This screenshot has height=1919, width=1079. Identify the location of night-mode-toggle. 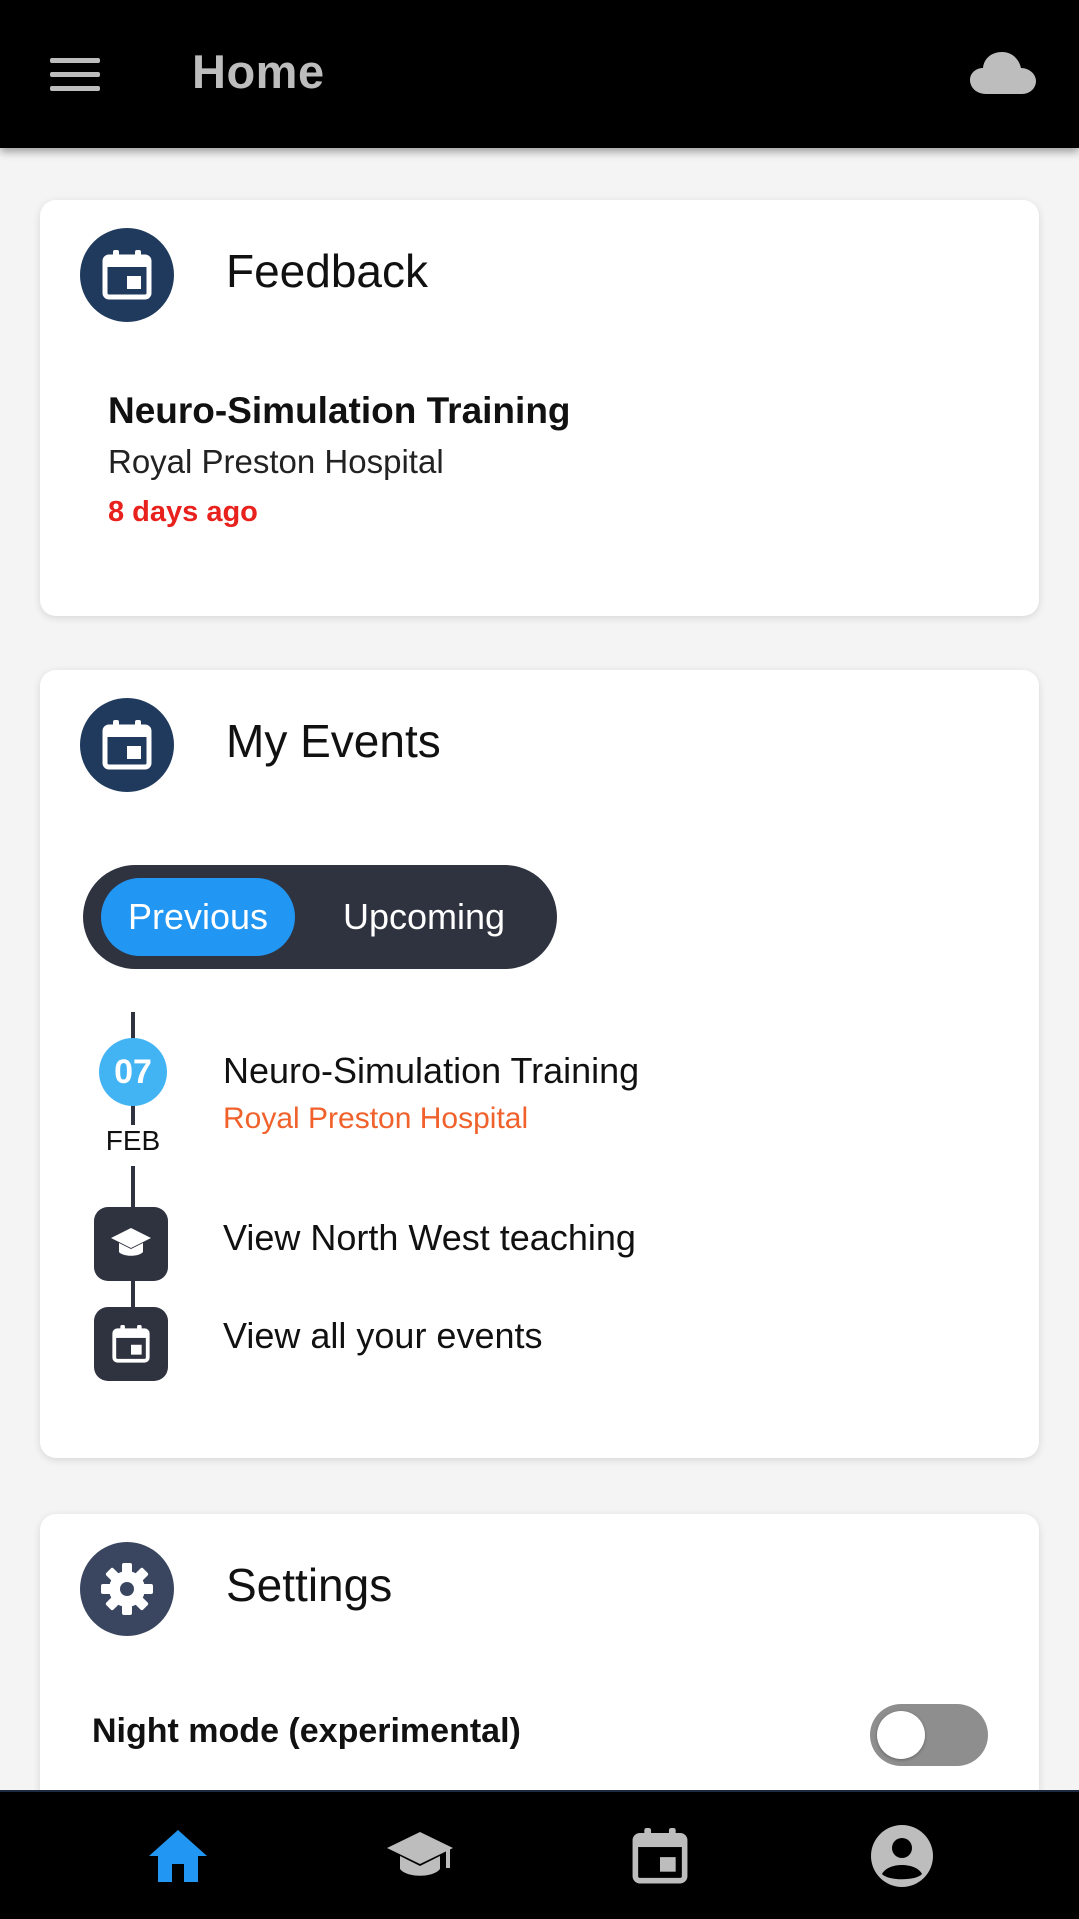
(929, 1735).